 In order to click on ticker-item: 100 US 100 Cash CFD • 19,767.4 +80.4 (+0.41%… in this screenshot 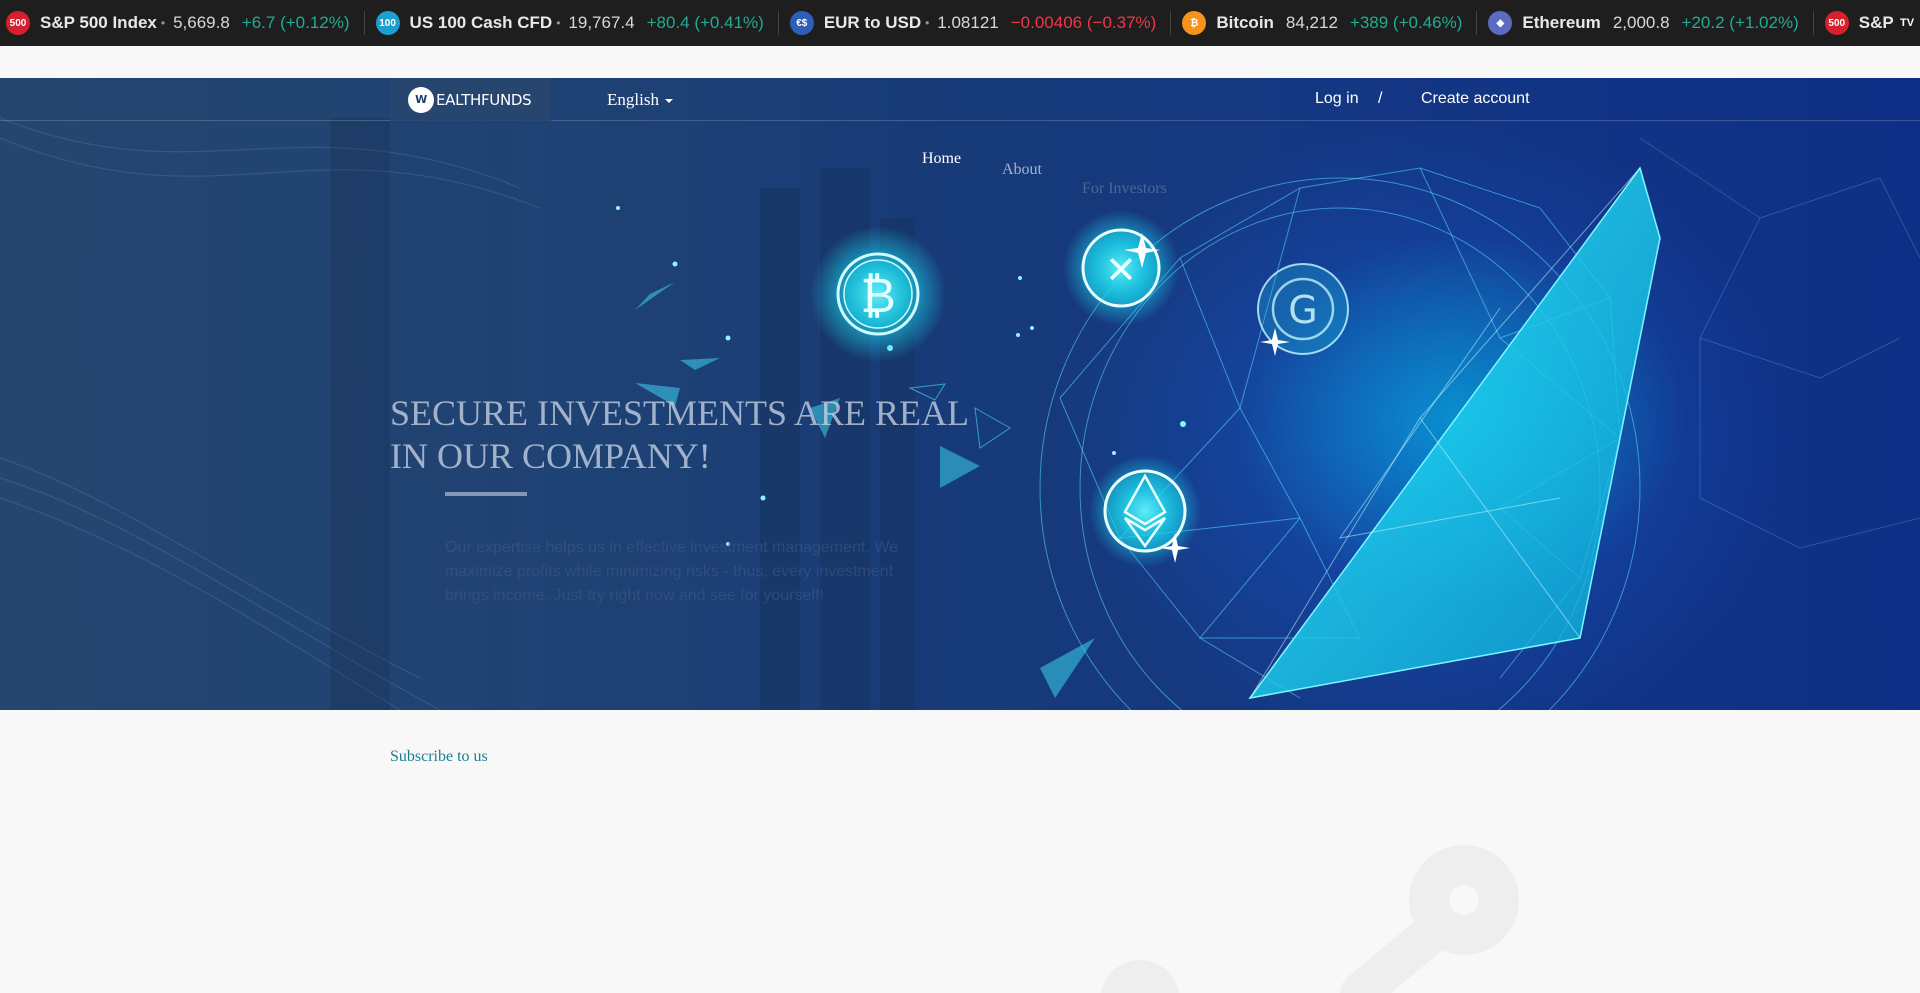, I will do `click(573, 23)`.